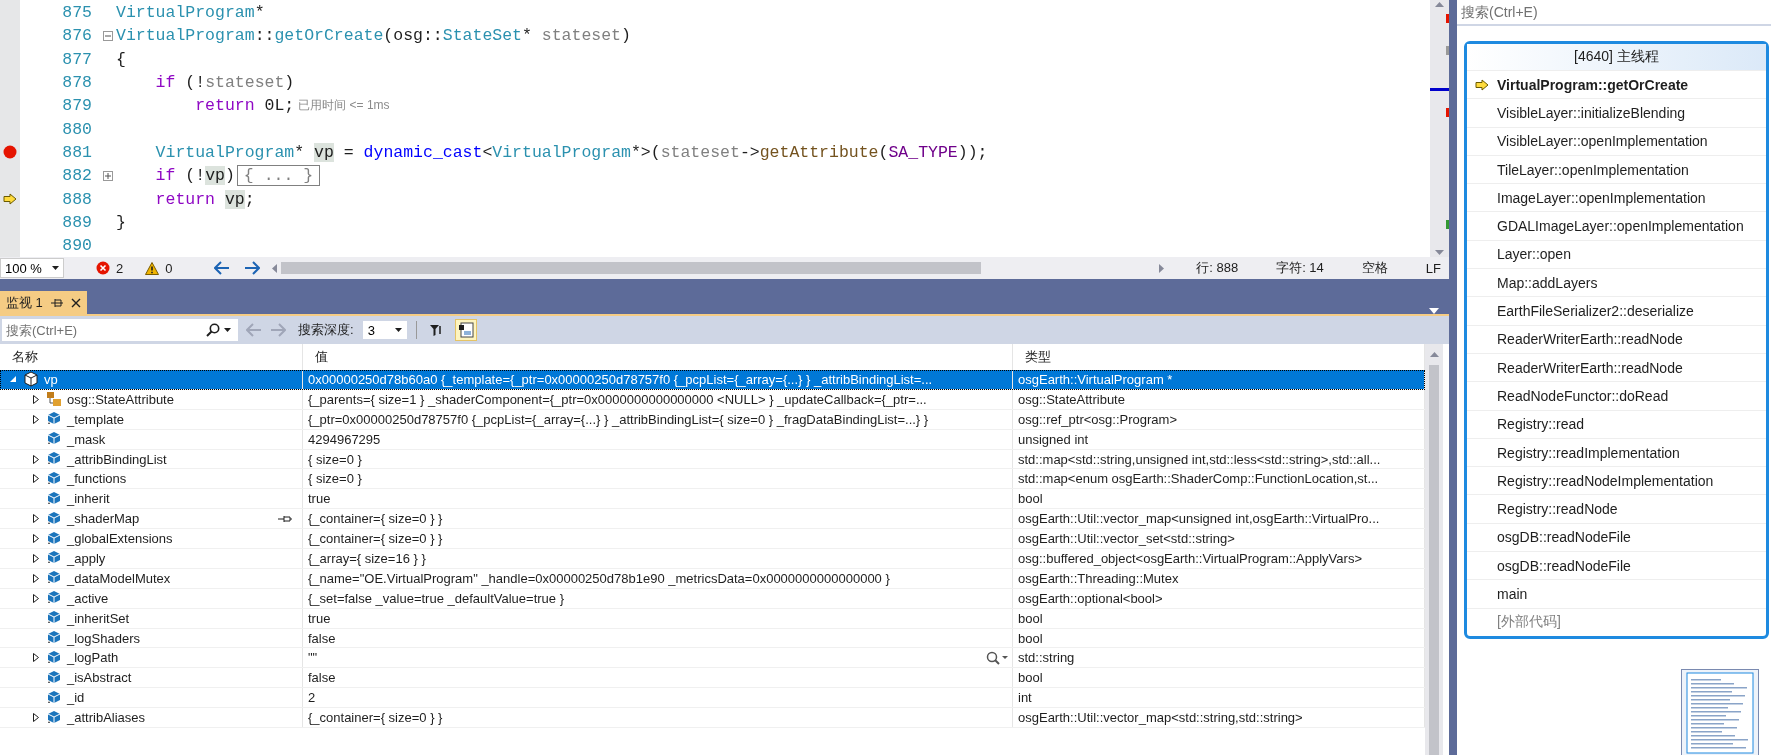 The width and height of the screenshot is (1771, 755). What do you see at coordinates (1162, 268) in the screenshot?
I see `scroll-right-icon` at bounding box center [1162, 268].